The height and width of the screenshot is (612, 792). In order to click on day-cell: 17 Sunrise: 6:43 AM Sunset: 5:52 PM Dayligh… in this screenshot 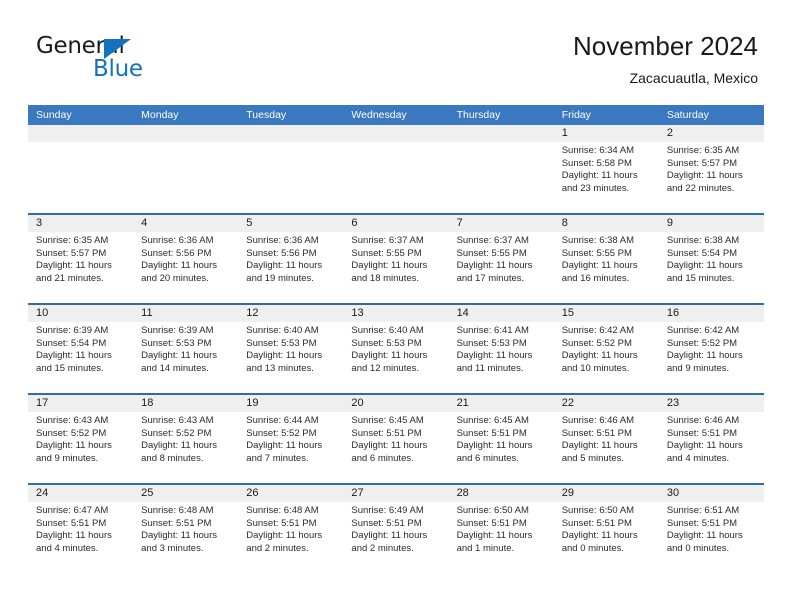, I will do `click(80, 439)`.